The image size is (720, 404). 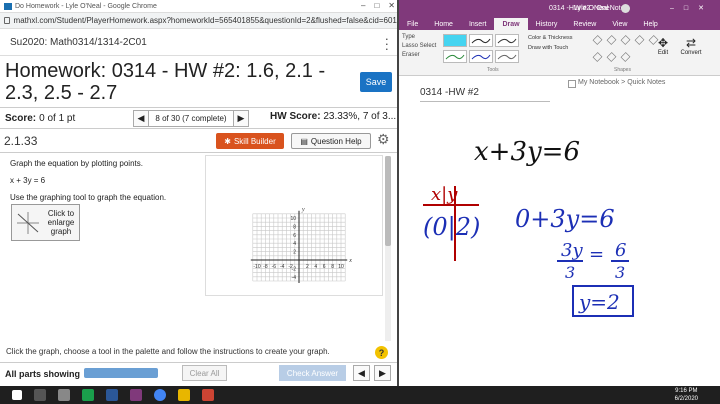 What do you see at coordinates (387, 43) in the screenshot?
I see `kebab-menu-icon: · · ·` at bounding box center [387, 43].